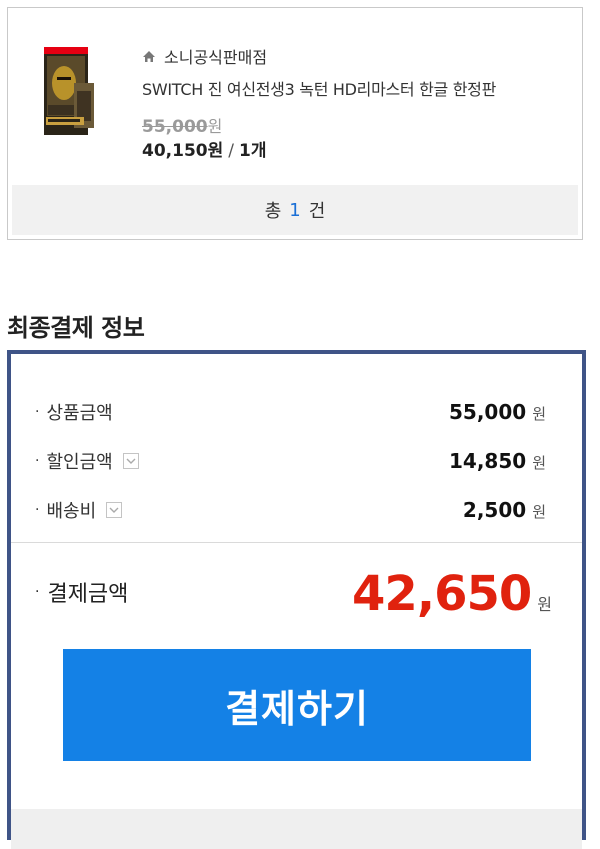 The width and height of the screenshot is (600, 849). What do you see at coordinates (175, 127) in the screenshot?
I see `original-price-value: 55,000` at bounding box center [175, 127].